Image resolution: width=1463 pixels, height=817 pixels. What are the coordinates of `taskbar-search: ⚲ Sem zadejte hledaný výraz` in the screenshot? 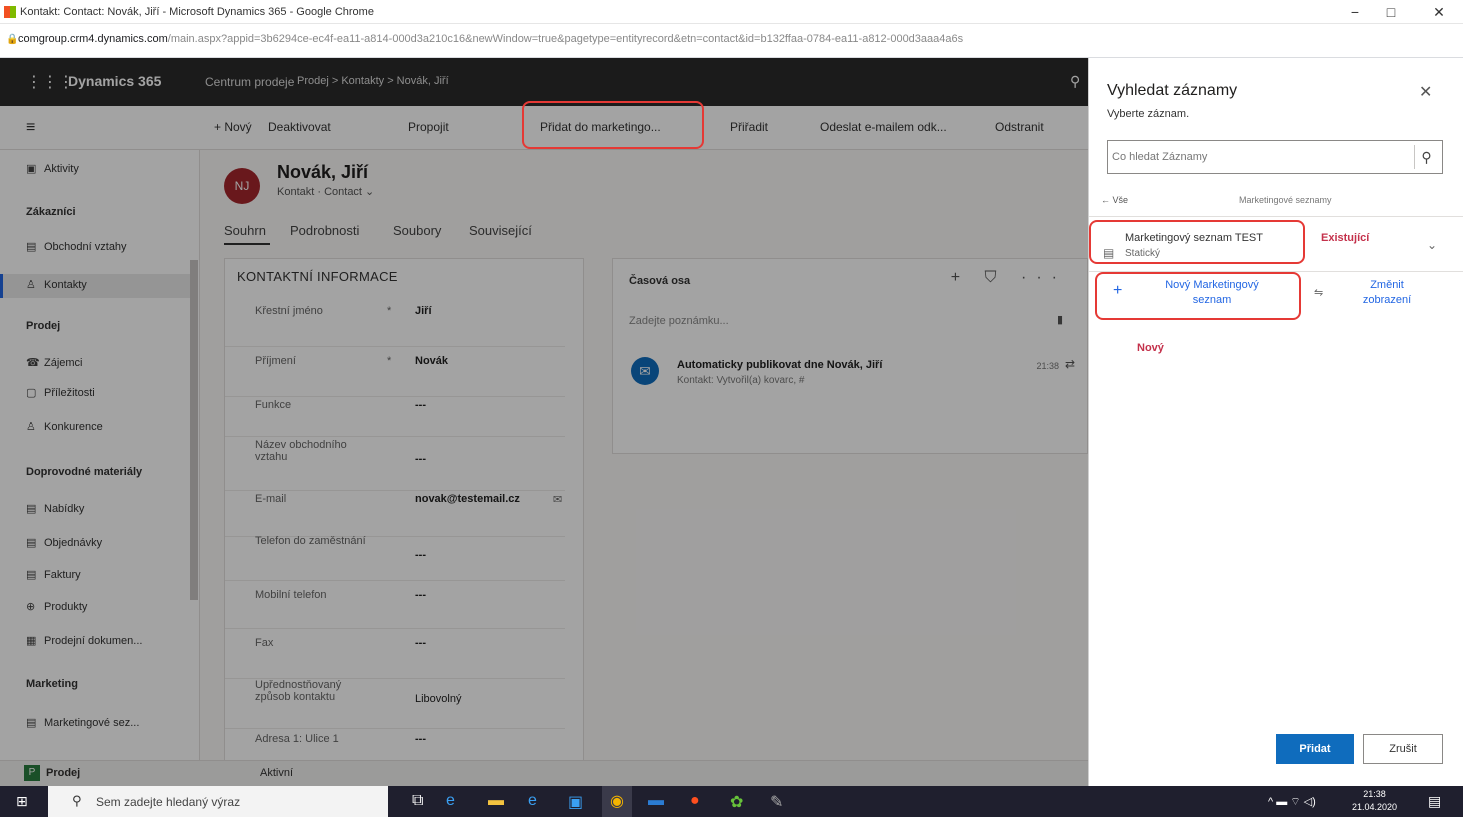 It's located at (218, 801).